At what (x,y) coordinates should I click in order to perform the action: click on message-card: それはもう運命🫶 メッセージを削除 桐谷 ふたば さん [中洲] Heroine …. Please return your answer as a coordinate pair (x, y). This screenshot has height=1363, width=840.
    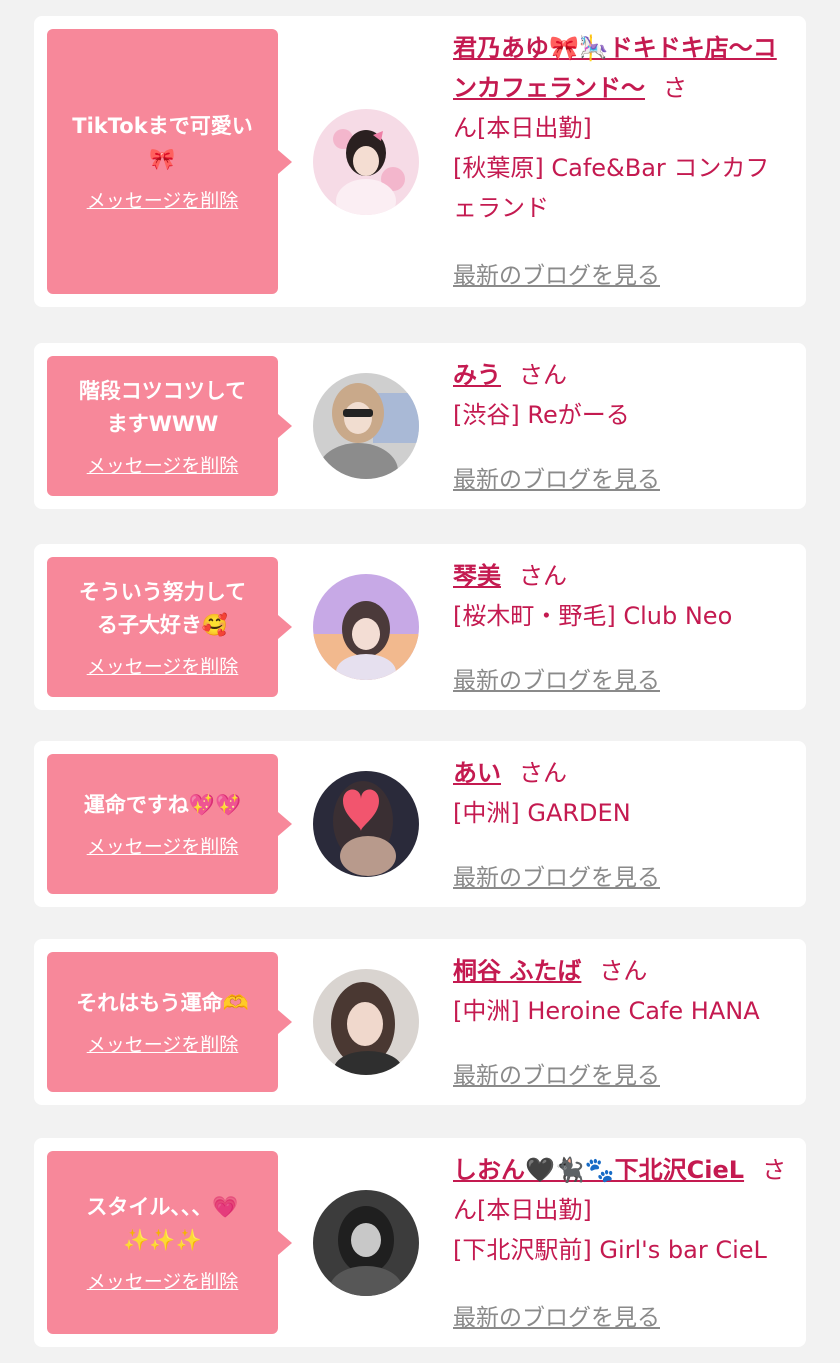
    Looking at the image, I should click on (420, 1022).